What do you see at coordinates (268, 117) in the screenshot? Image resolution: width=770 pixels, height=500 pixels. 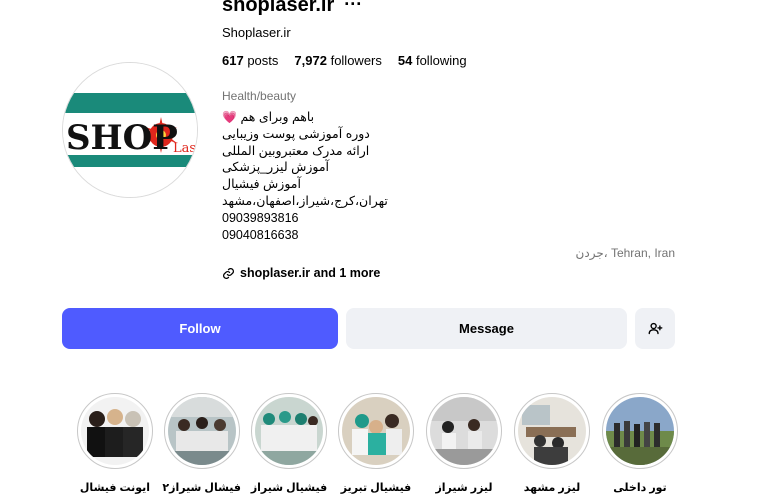 I see `bio-line: باهم وبرای هم 💗` at bounding box center [268, 117].